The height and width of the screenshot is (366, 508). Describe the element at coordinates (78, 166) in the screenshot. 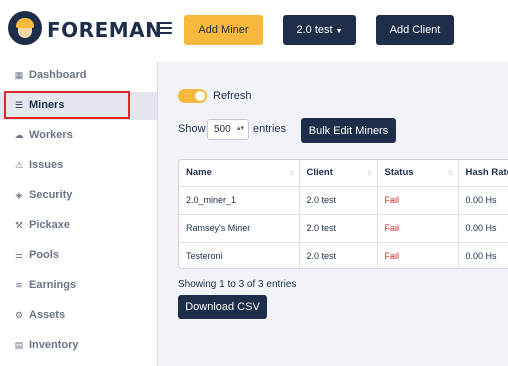

I see `sidebar-item-issues: ⚠ Issues` at that location.